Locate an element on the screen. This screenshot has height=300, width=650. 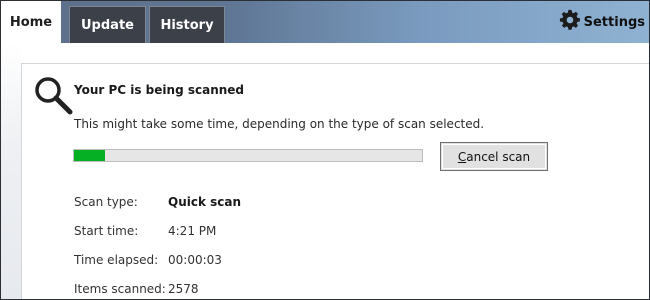
settings-button: Settings is located at coordinates (602, 22).